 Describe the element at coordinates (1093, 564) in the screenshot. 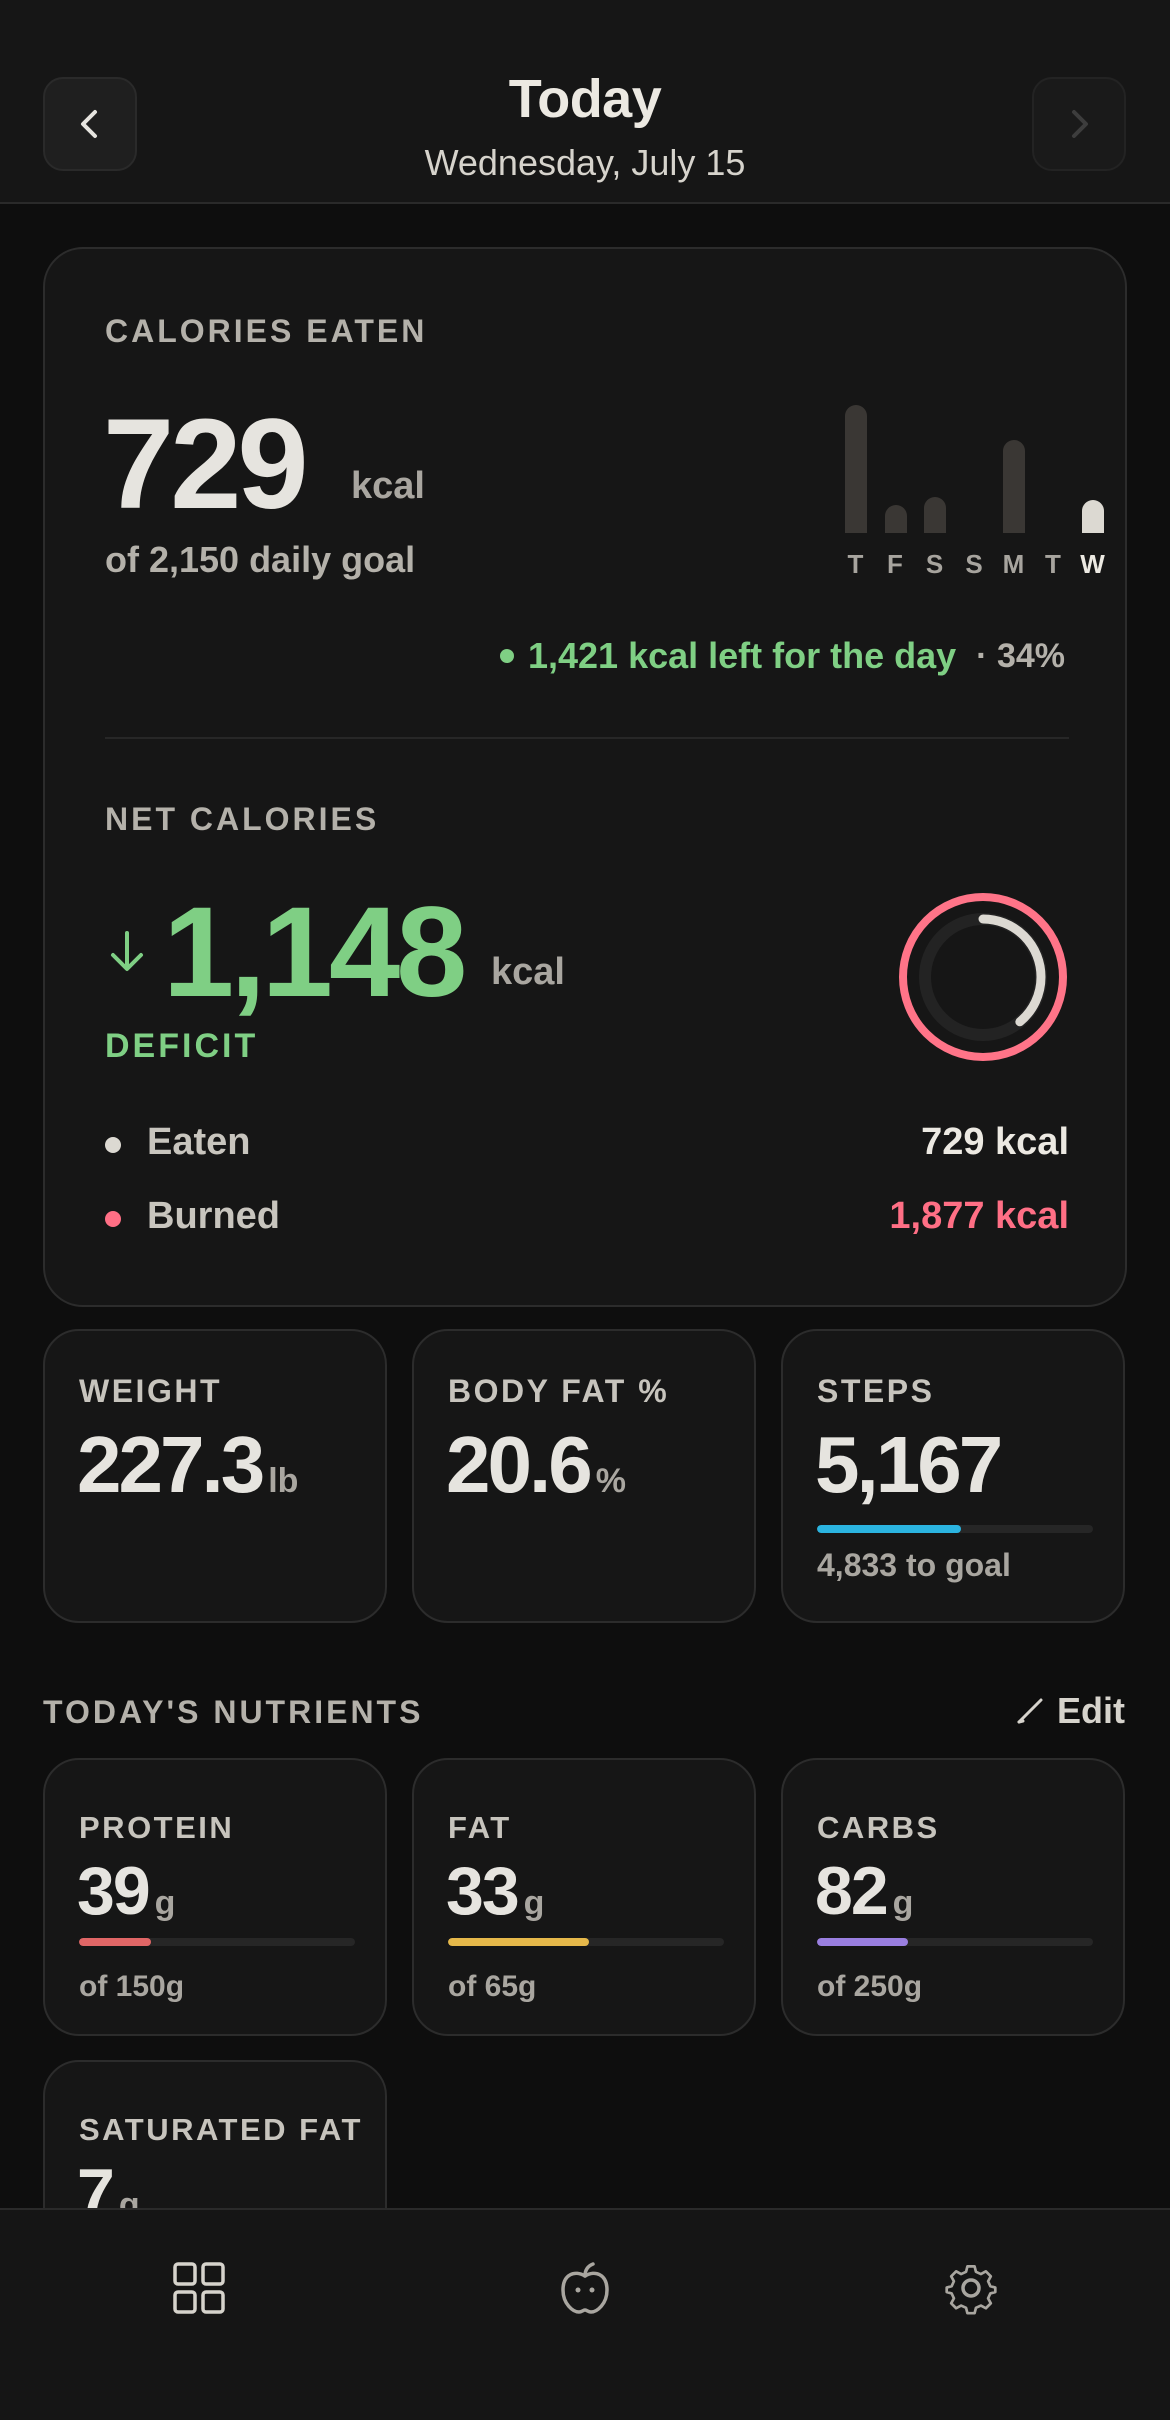

I see `mini-day-label: W` at that location.